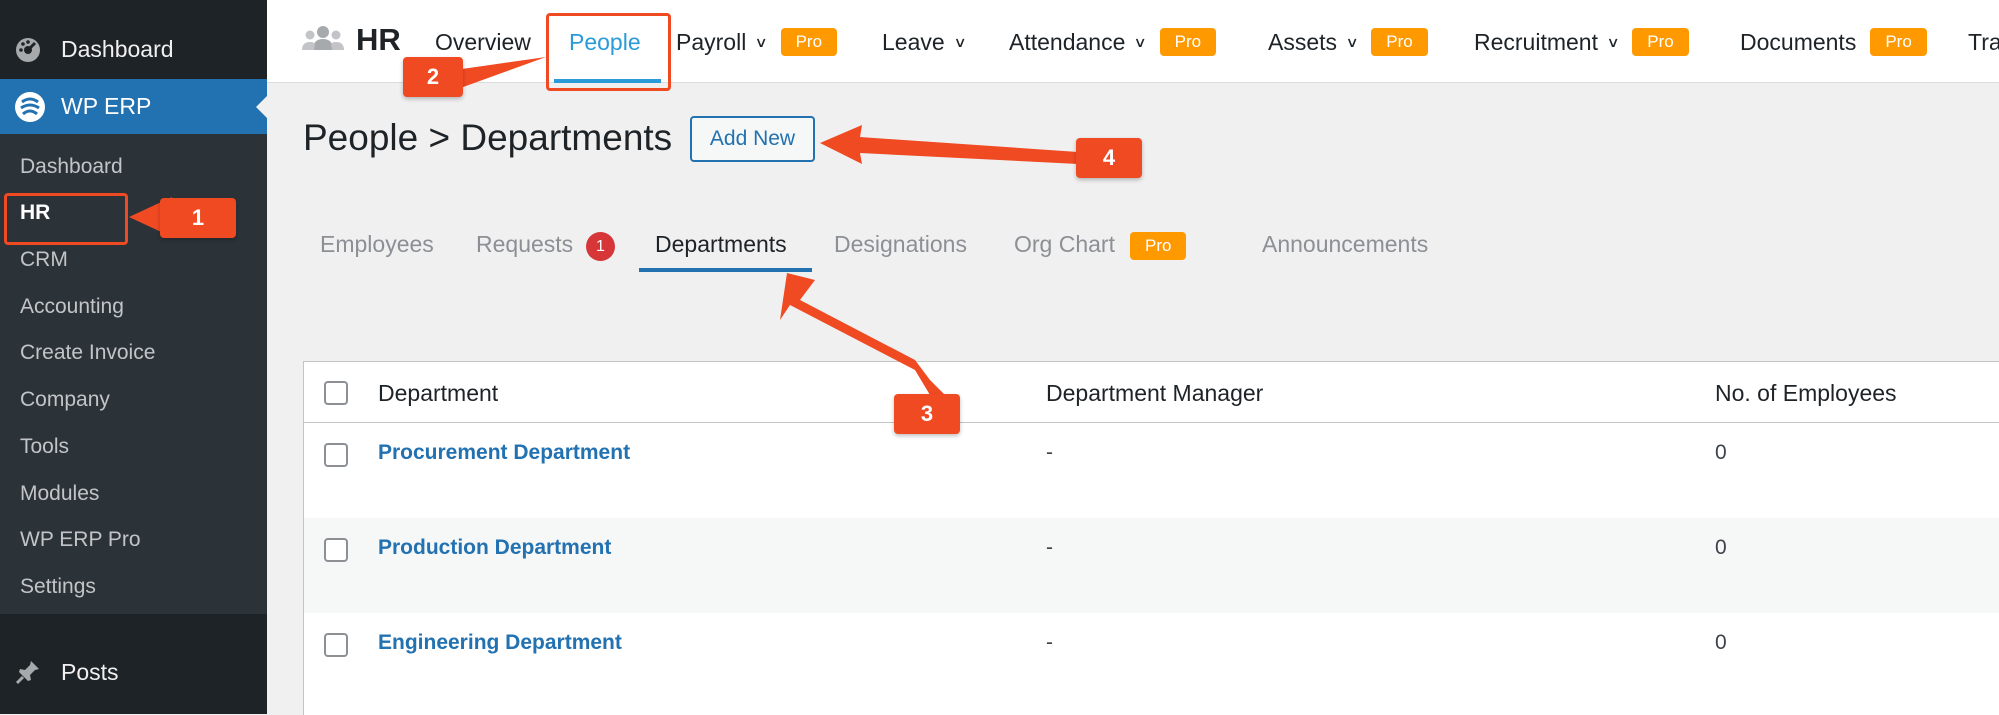 The image size is (1999, 715). Describe the element at coordinates (377, 244) in the screenshot. I see `tab-employees: Employees` at that location.